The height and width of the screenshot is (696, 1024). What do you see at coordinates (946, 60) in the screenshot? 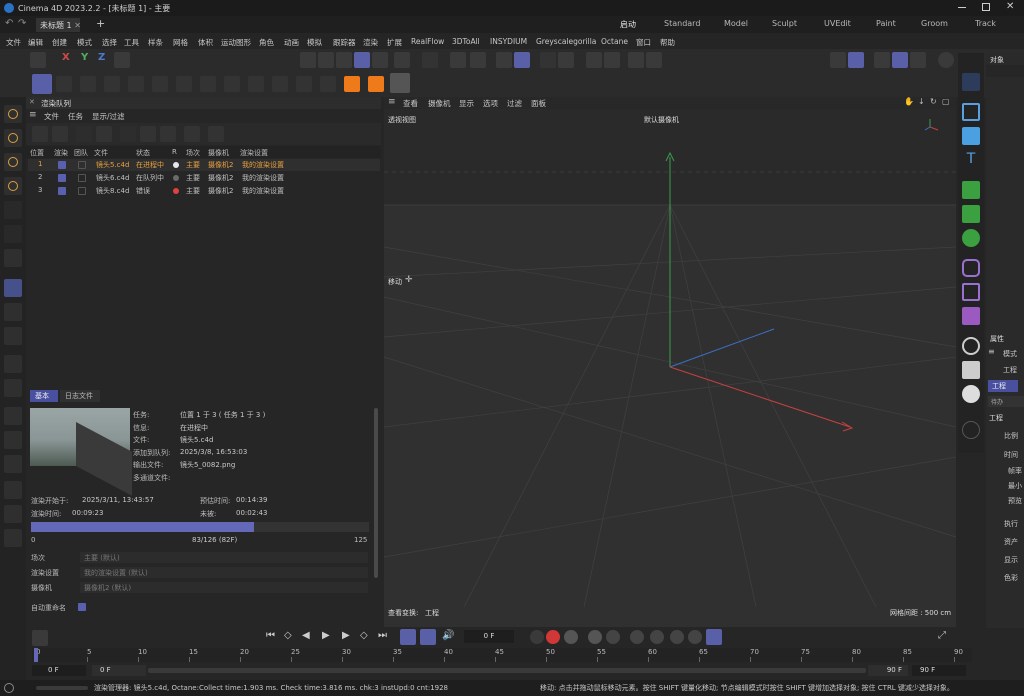
I see `user-avatar` at bounding box center [946, 60].